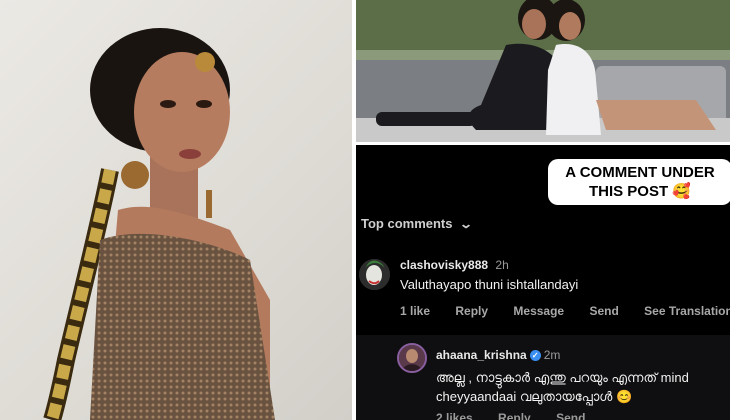 The width and height of the screenshot is (730, 420). I want to click on see-translation-button: See Translation, so click(687, 311).